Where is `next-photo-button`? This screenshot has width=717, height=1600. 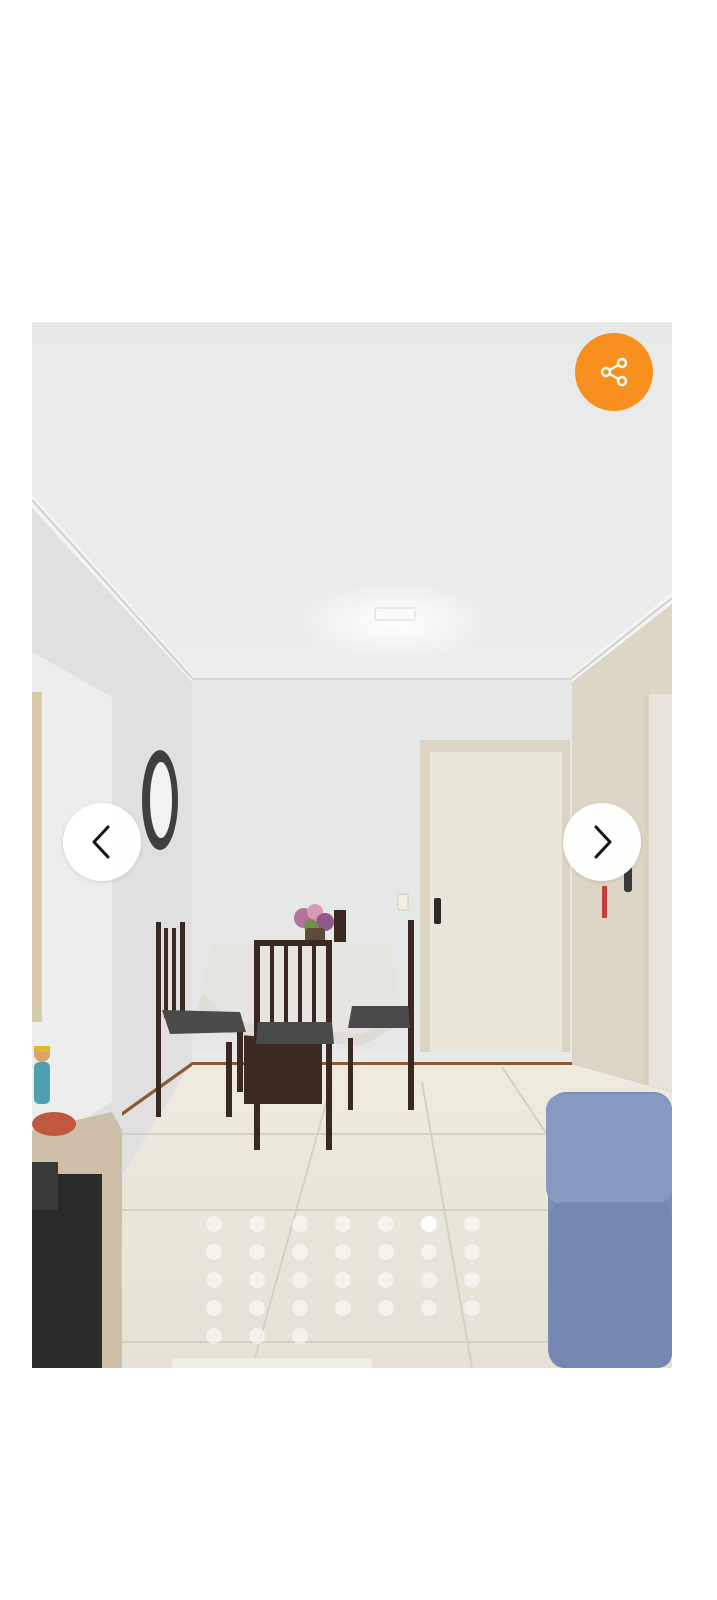 next-photo-button is located at coordinates (602, 842).